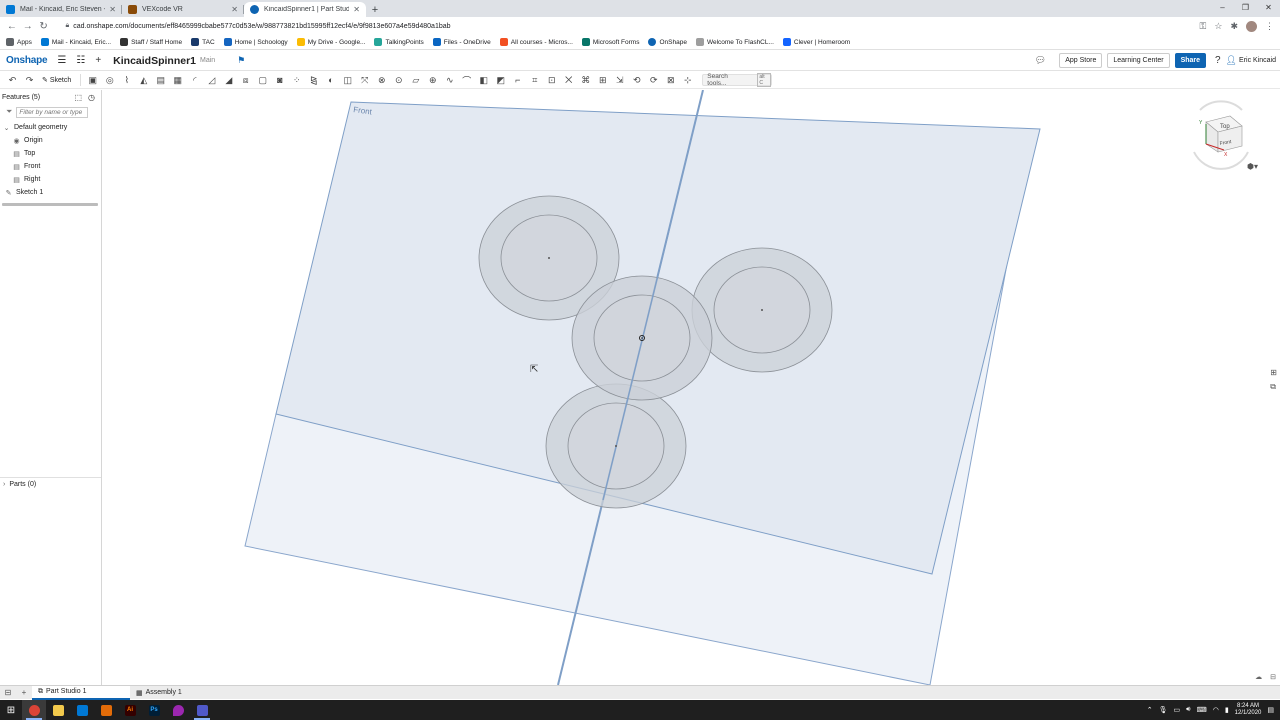 Image resolution: width=1280 pixels, height=720 pixels. Describe the element at coordinates (1163, 710) in the screenshot. I see `microphone-icon: 🎙︎` at that location.